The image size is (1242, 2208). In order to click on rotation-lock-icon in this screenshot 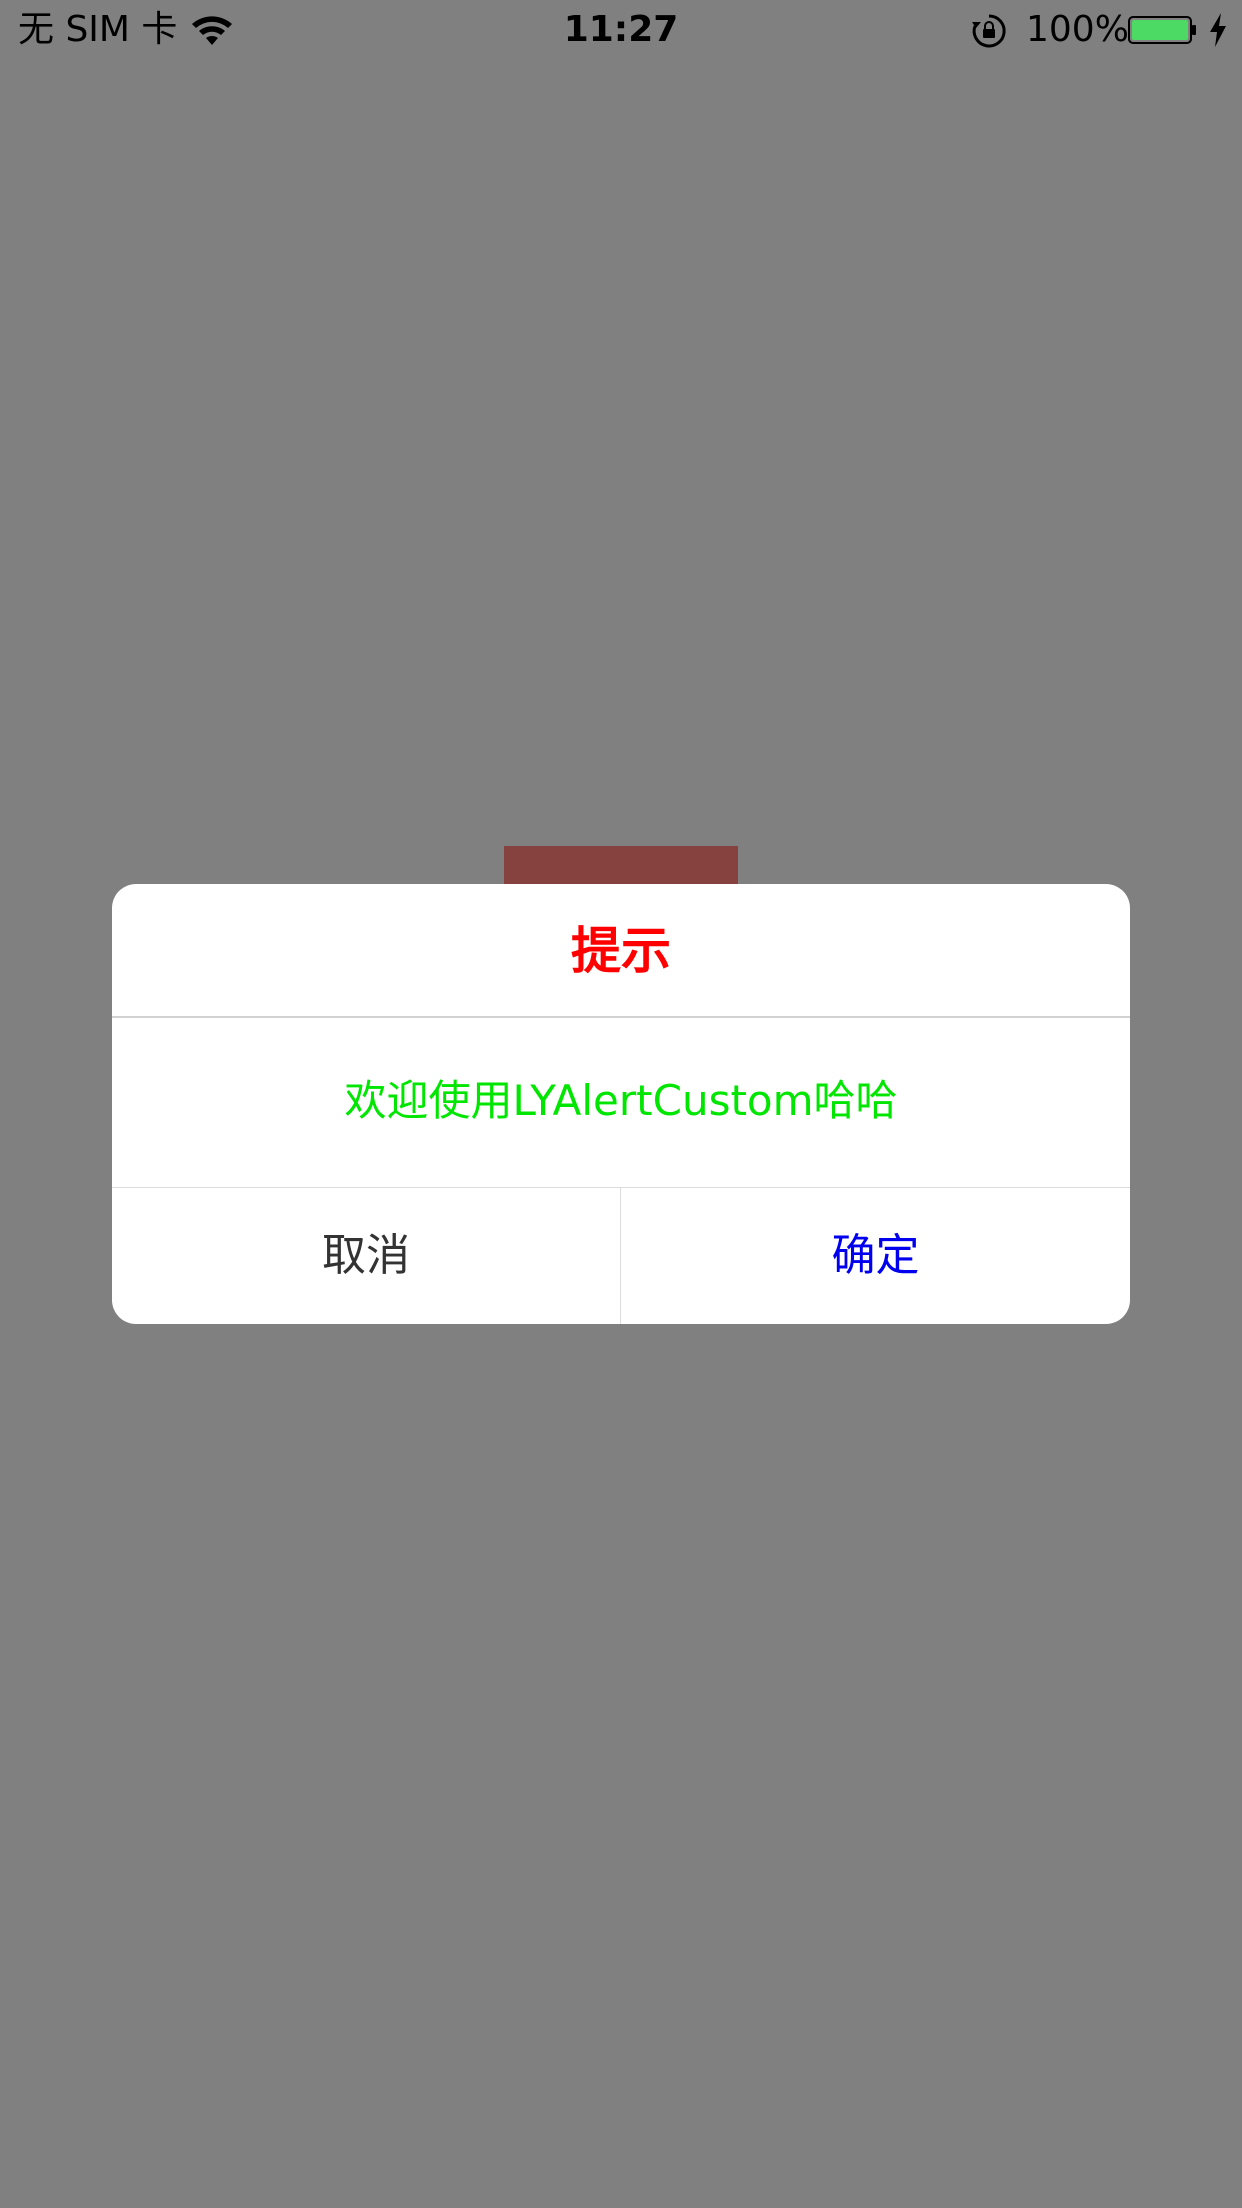, I will do `click(989, 31)`.